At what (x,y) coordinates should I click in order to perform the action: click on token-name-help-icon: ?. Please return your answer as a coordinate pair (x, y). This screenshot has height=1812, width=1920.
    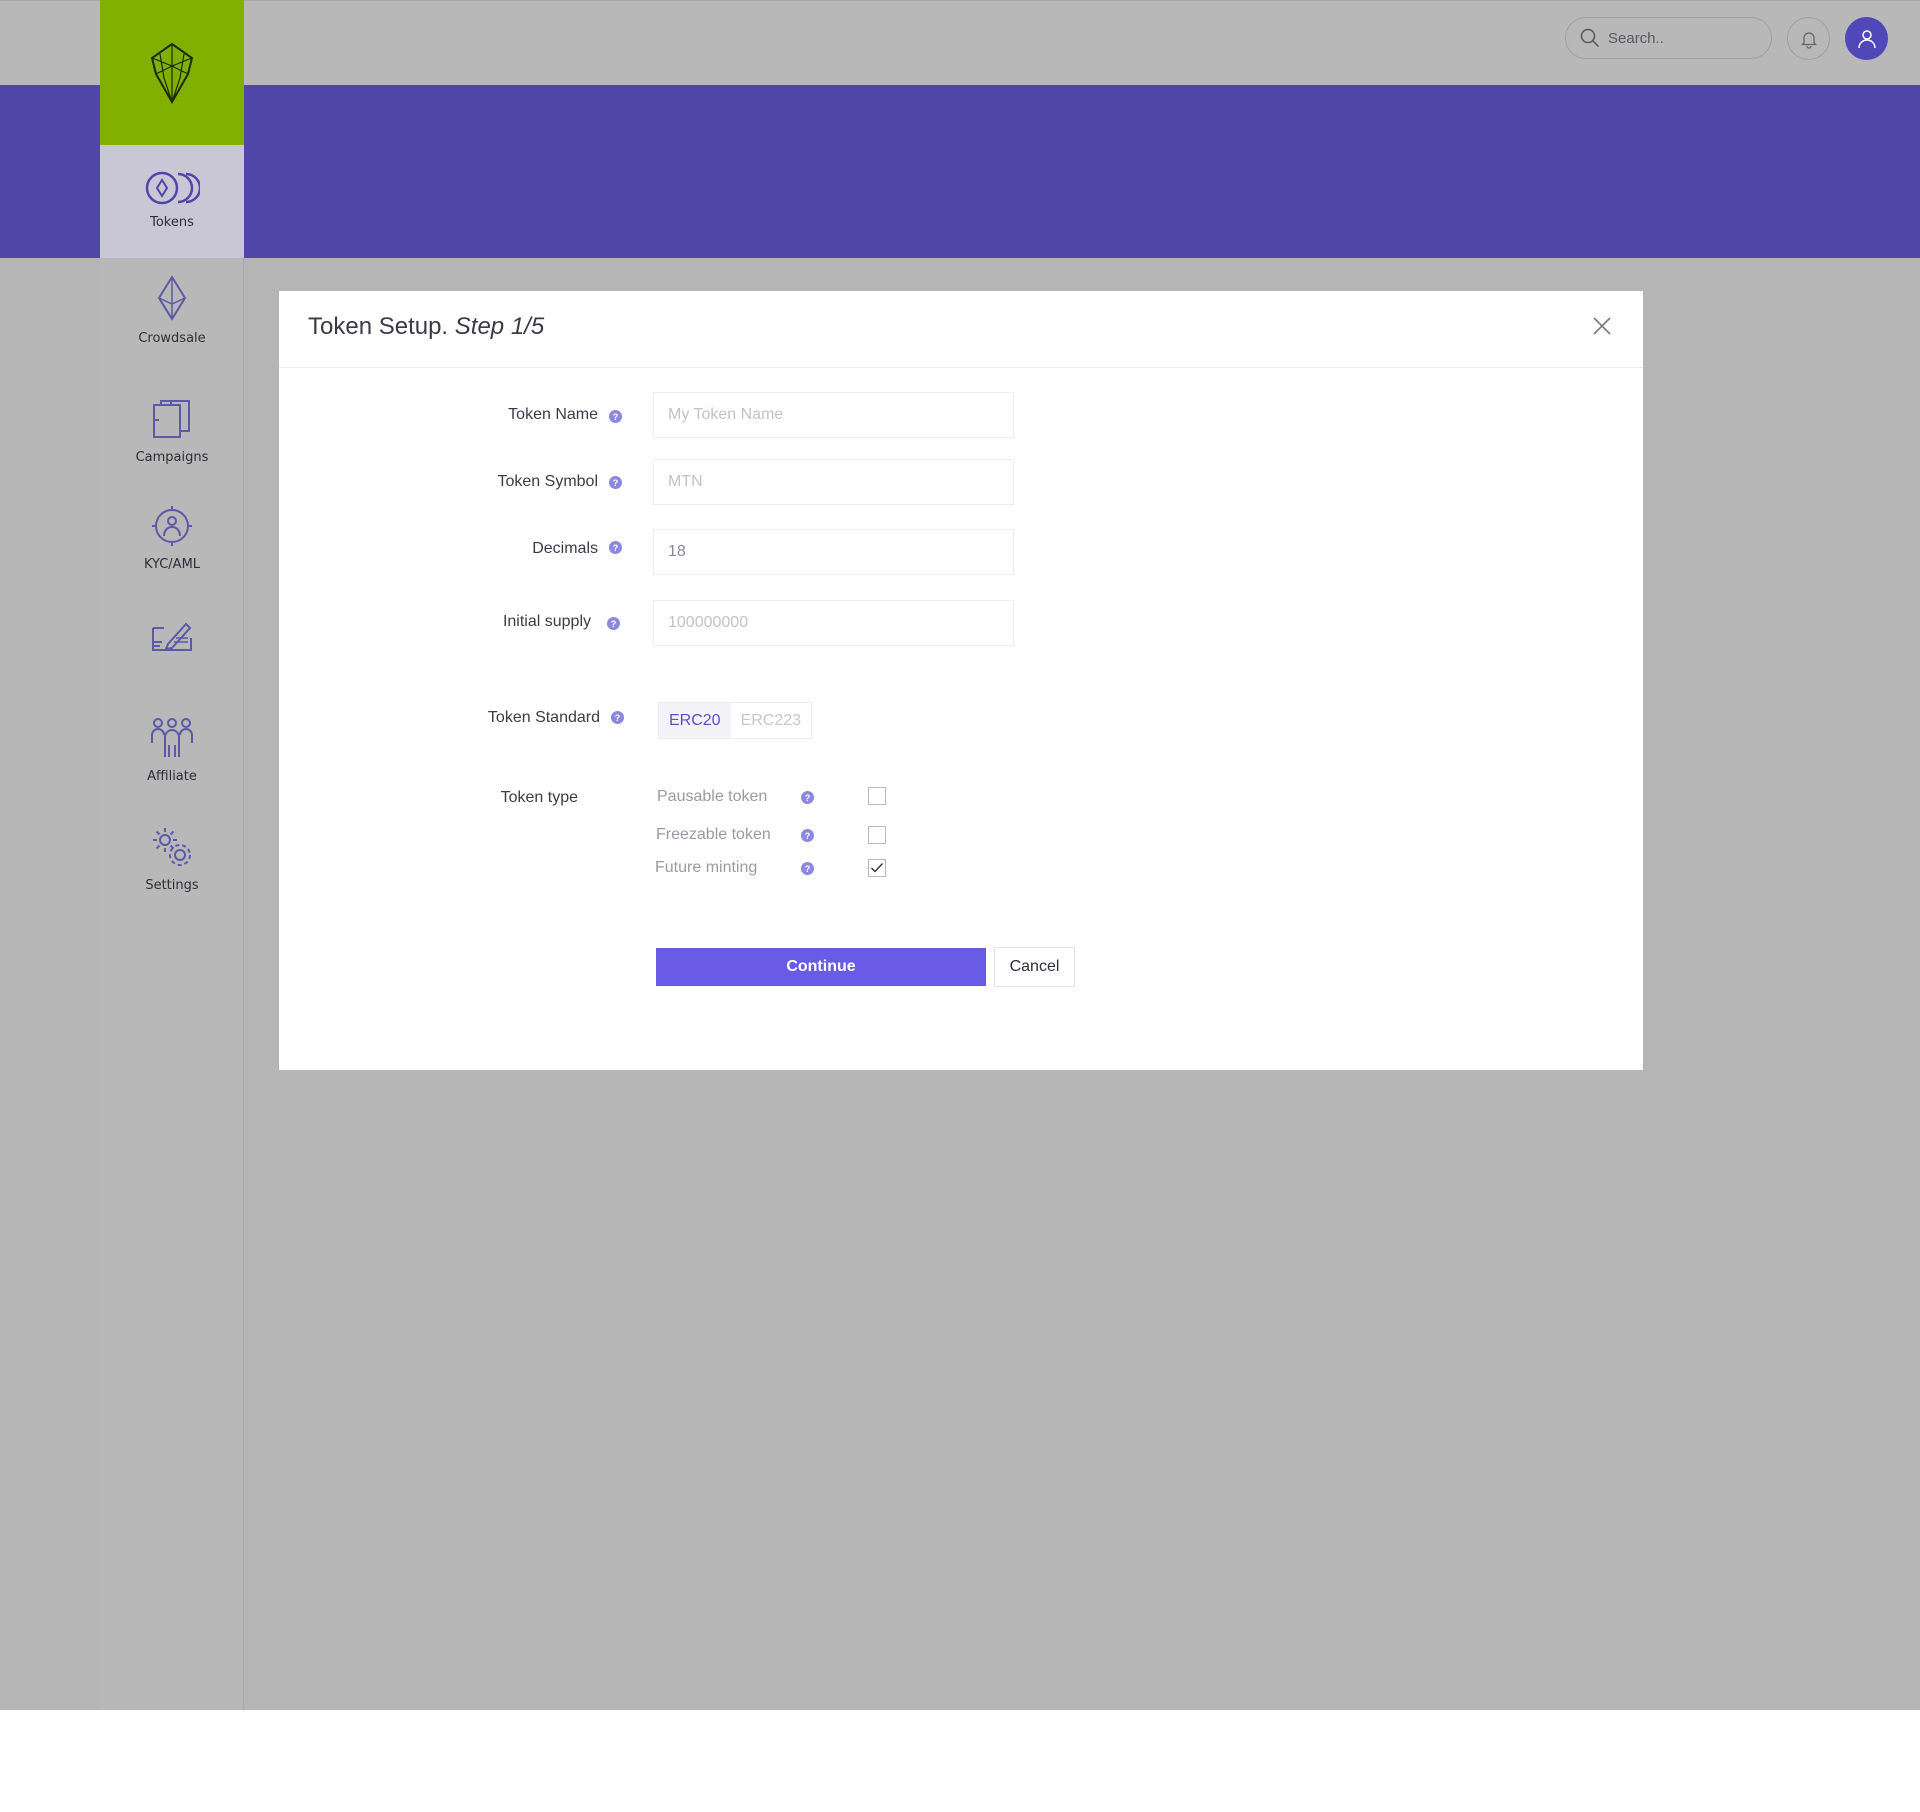
    Looking at the image, I should click on (615, 416).